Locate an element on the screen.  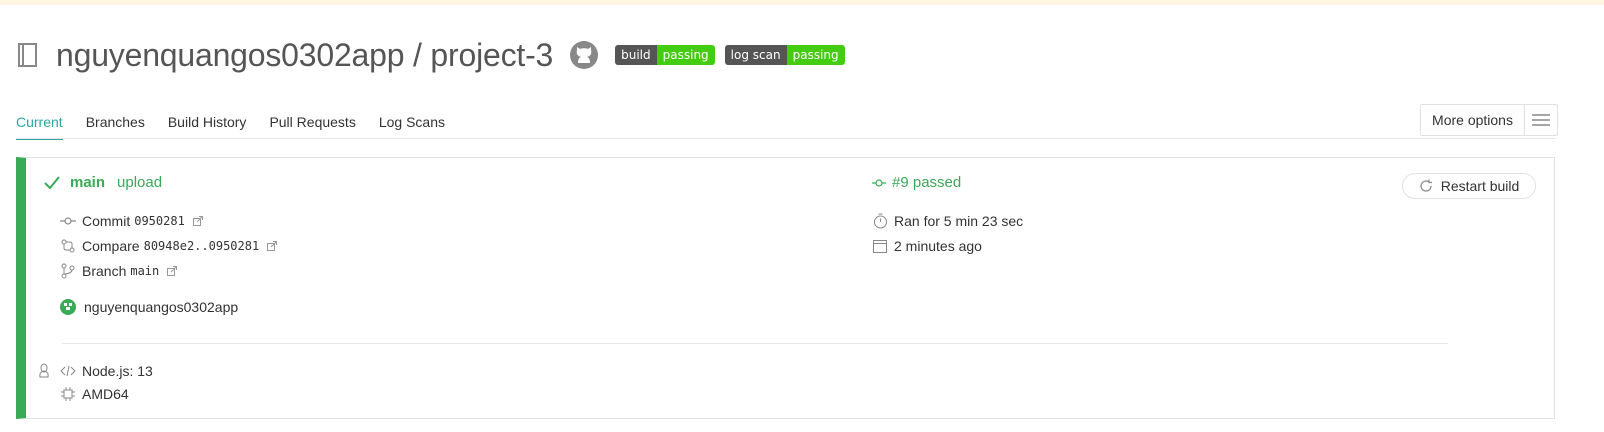
restart-build-label: Restart build is located at coordinates (1480, 186).